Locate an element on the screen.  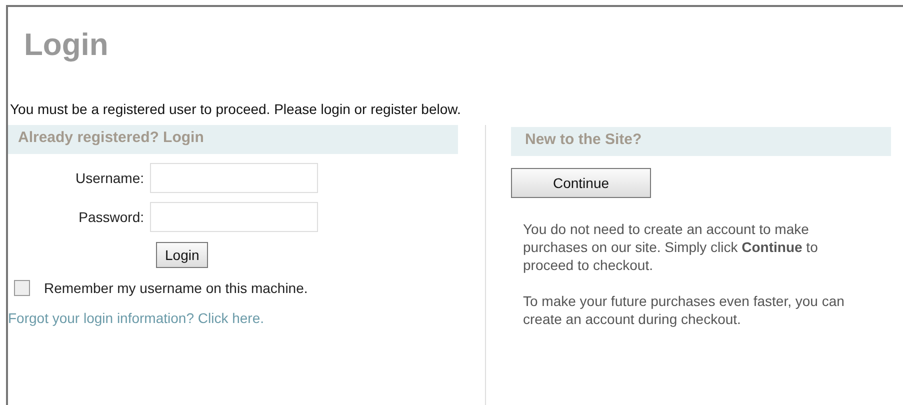
checkbox-label: Remember my username on this machine. is located at coordinates (176, 288).